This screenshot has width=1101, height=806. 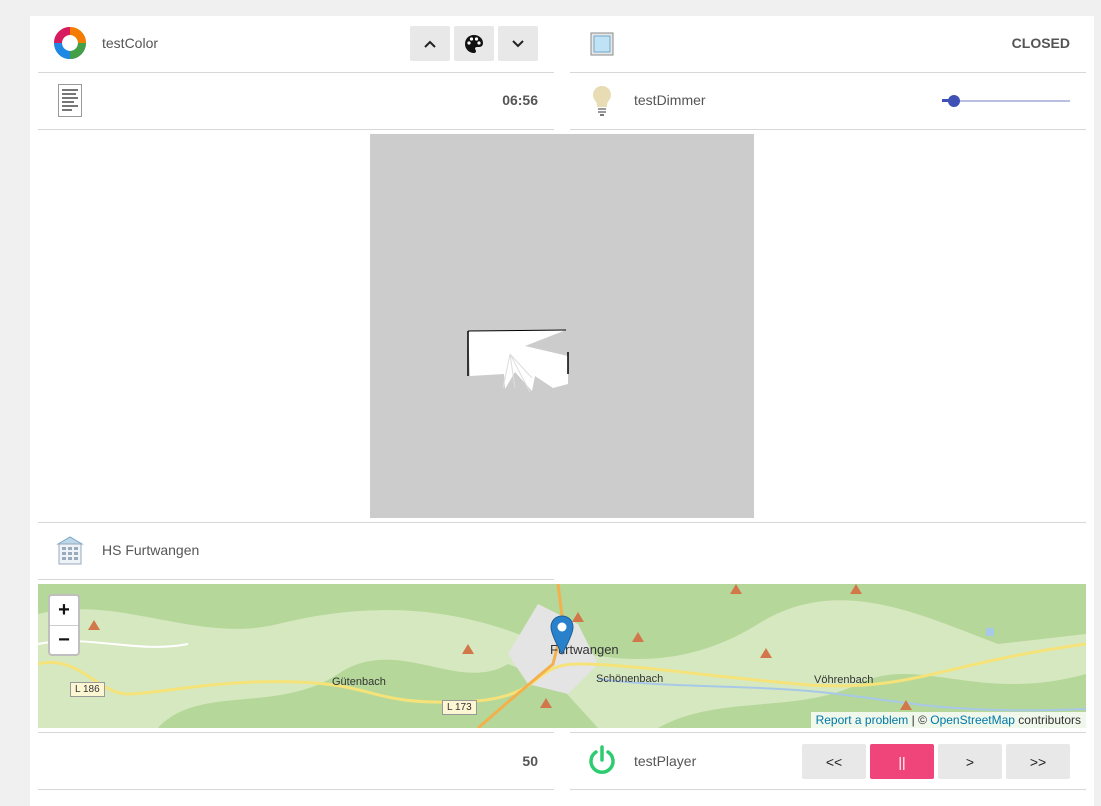 I want to click on next-button: >>, so click(x=1038, y=761).